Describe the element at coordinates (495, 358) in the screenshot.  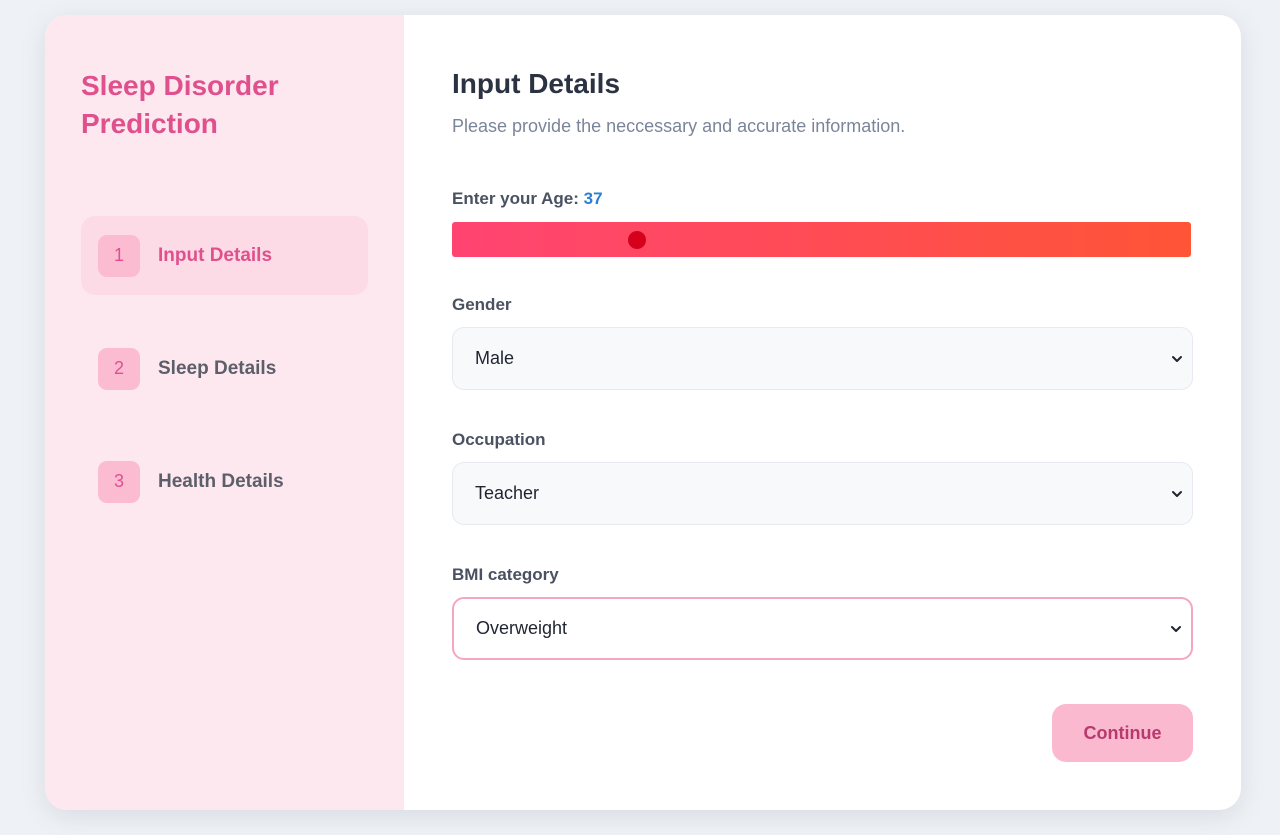
I see `gender-selected-value: Male` at that location.